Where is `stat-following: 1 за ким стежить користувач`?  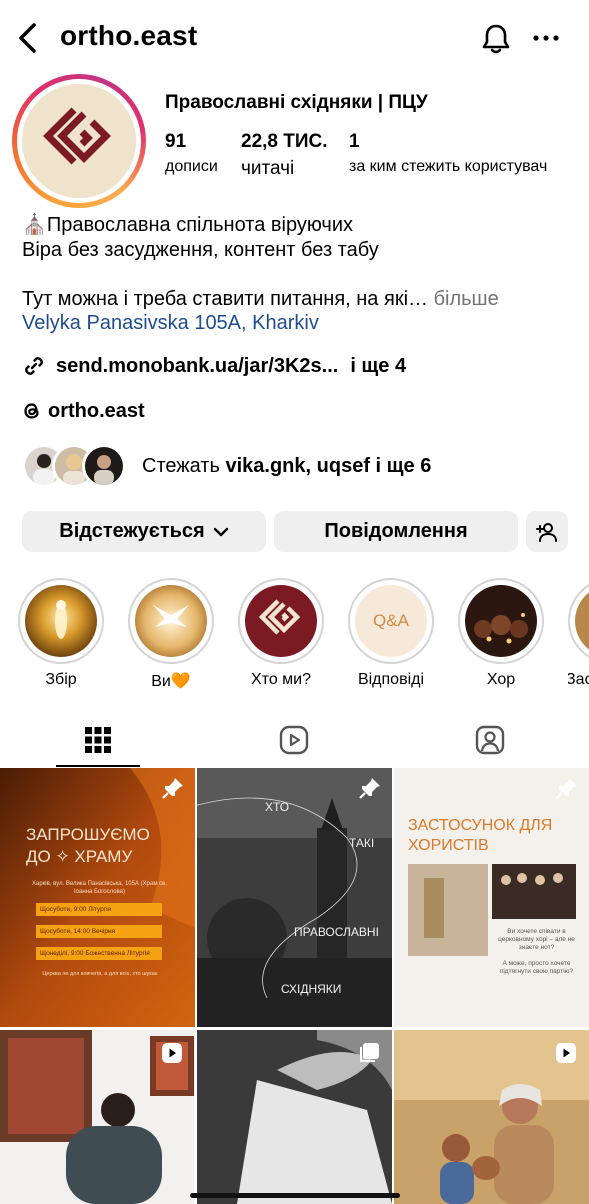 stat-following: 1 за ким стежить користувач is located at coordinates (448, 153).